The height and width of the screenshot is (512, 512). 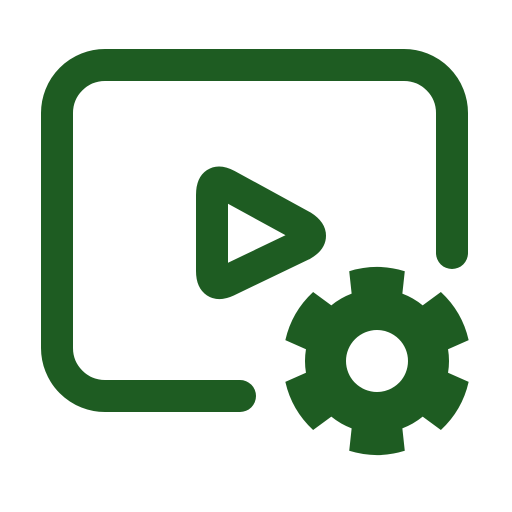 What do you see at coordinates (261, 232) in the screenshot?
I see `play-icon` at bounding box center [261, 232].